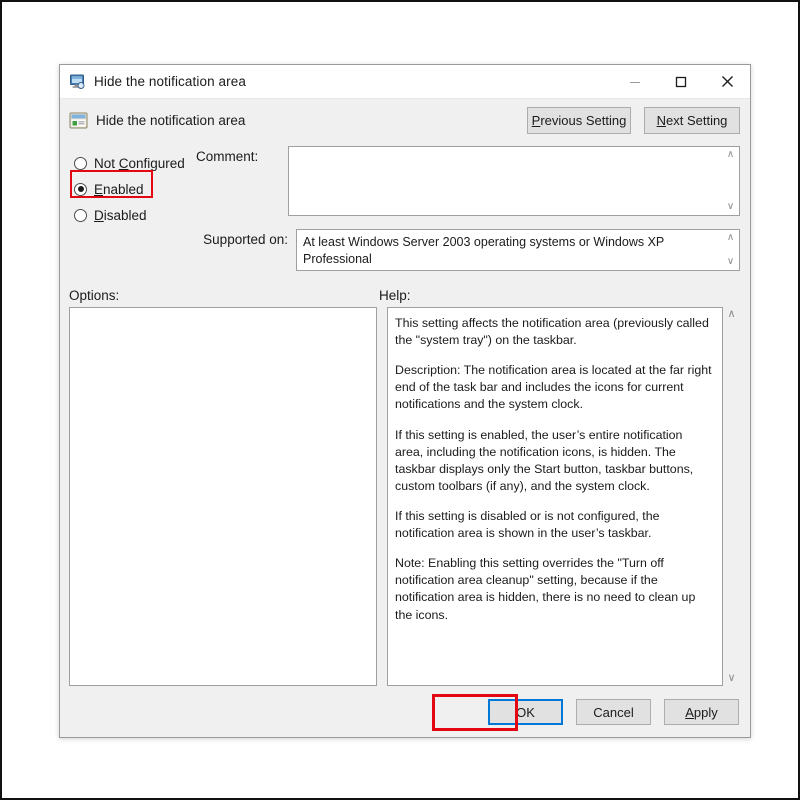 This screenshot has width=800, height=800. I want to click on comment-textbox: ∧ ∨, so click(514, 181).